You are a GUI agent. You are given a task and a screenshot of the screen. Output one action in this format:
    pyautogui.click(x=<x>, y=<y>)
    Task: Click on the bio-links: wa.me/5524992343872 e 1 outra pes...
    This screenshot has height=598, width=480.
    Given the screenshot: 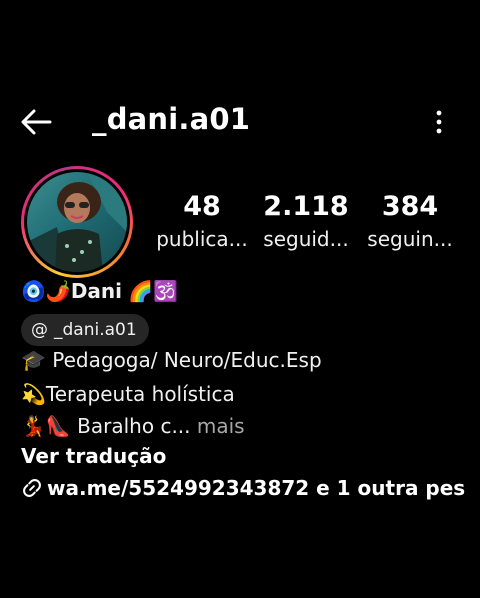 What is the action you would take?
    pyautogui.click(x=243, y=488)
    